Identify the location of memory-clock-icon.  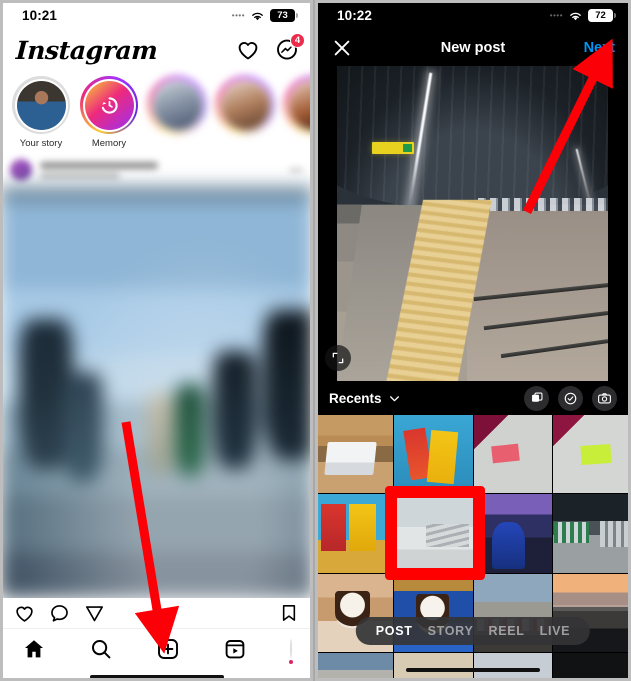
(109, 105).